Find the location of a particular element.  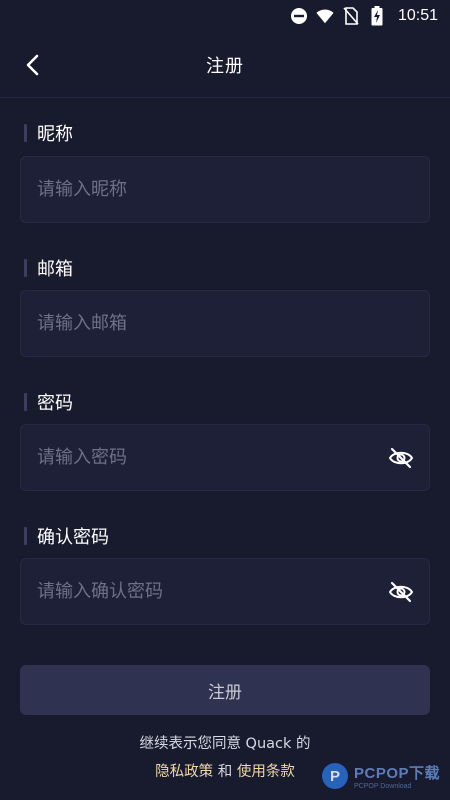

nav-bar: 注册 is located at coordinates (225, 65).